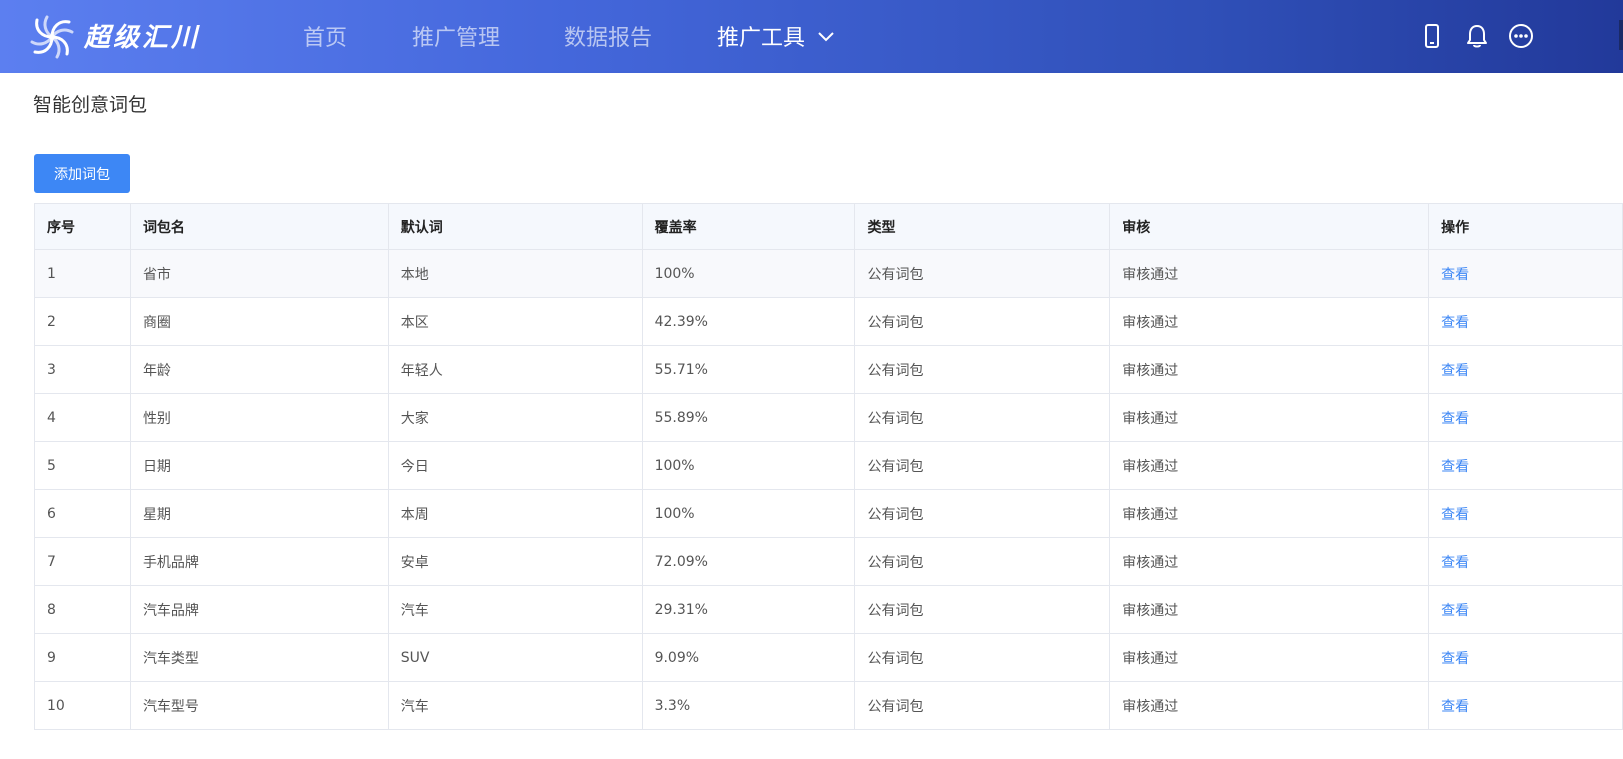 The width and height of the screenshot is (1623, 759). I want to click on table-row: 9 汽车类型 SUV 9.09% 公有词包 审核通过 查看, so click(828, 657).